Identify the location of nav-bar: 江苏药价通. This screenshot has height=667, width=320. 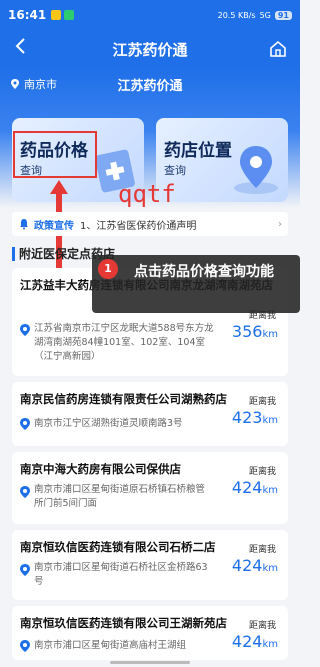
(150, 49).